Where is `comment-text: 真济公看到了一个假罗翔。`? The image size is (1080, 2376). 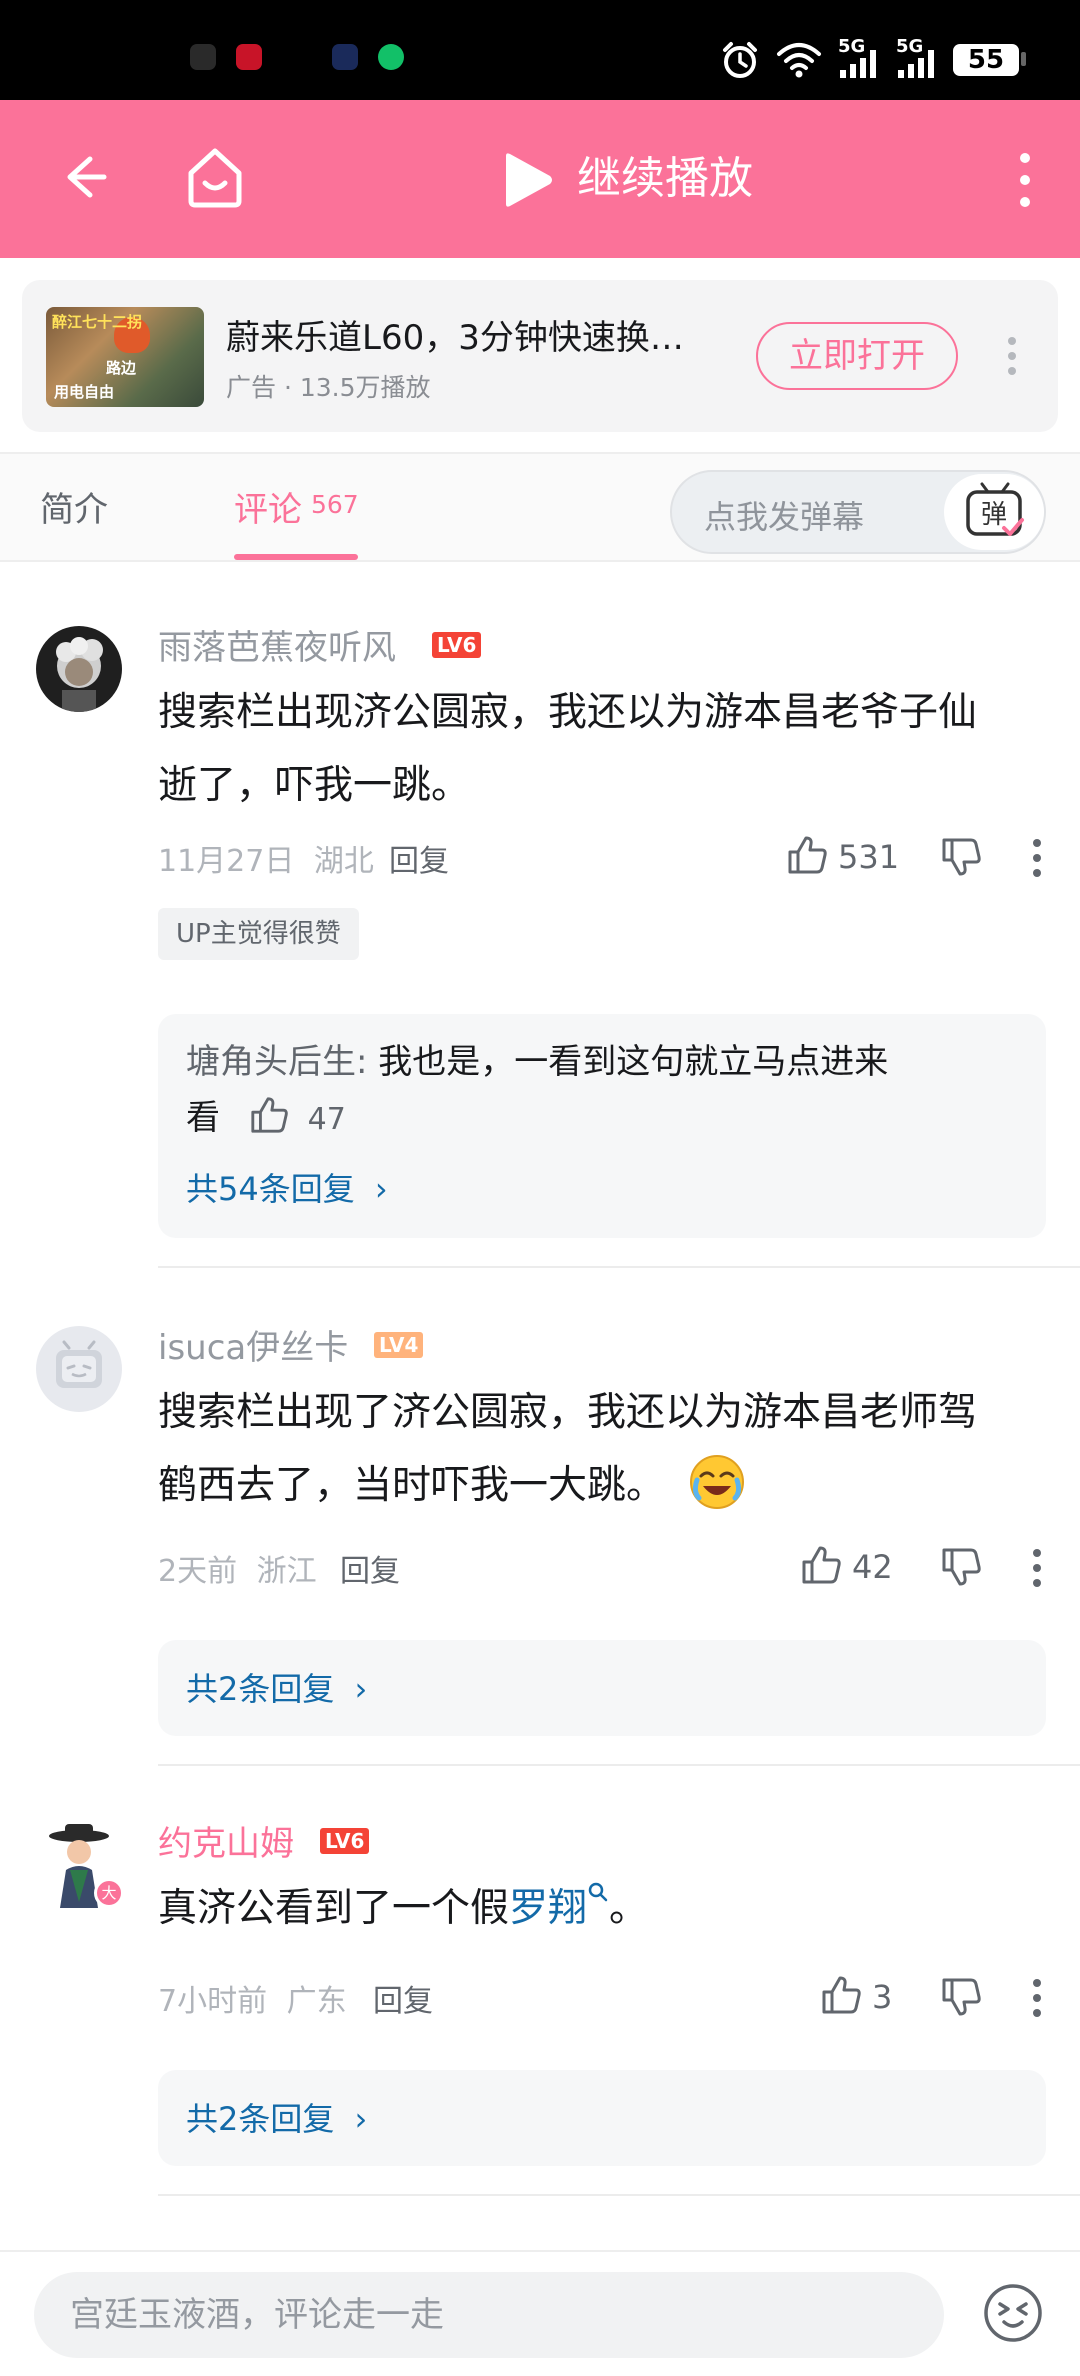 comment-text: 真济公看到了一个假罗翔。 is located at coordinates (598, 1908).